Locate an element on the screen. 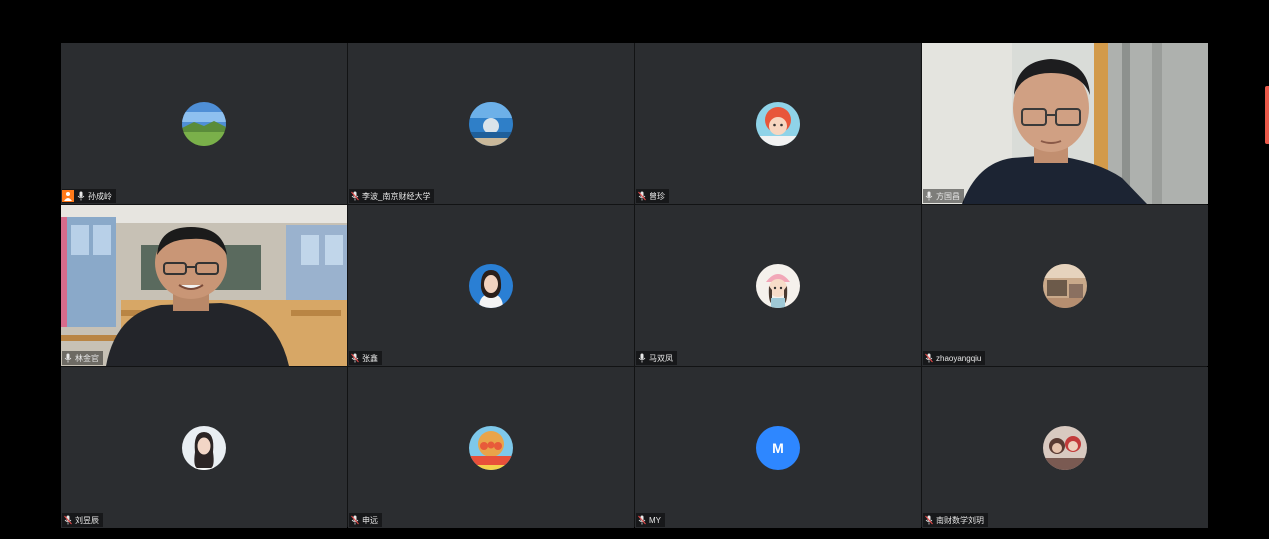 Image resolution: width=1269 pixels, height=539 pixels. host-icon is located at coordinates (68, 196).